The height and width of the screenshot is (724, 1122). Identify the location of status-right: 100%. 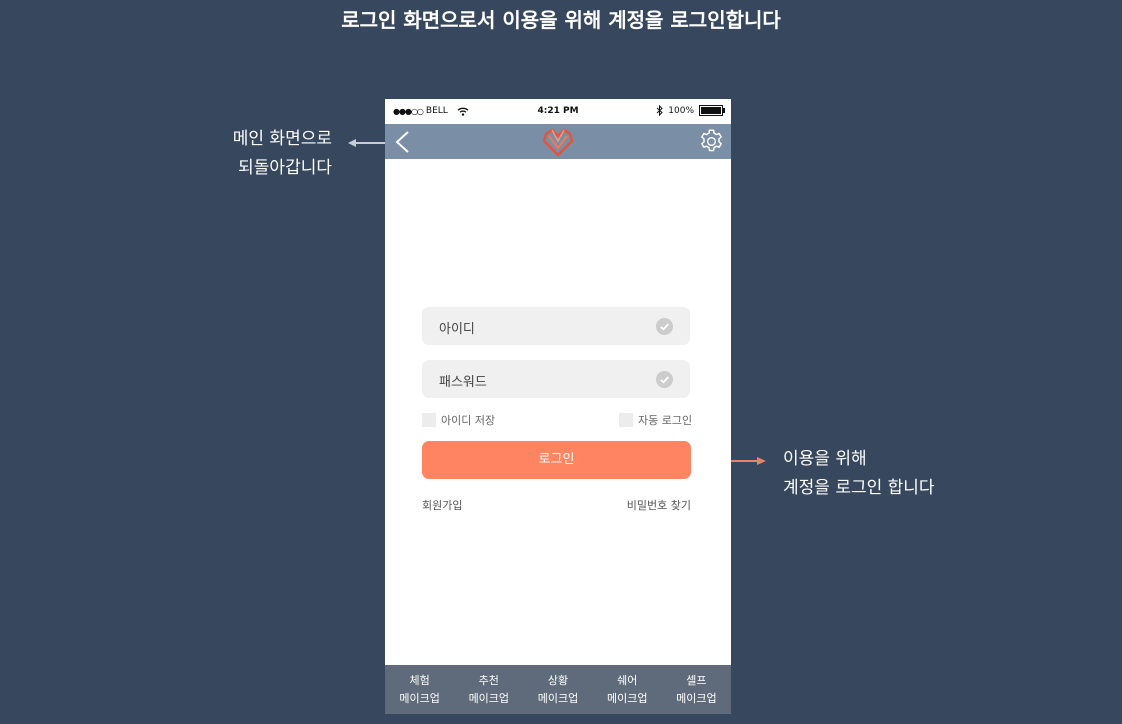
(690, 110).